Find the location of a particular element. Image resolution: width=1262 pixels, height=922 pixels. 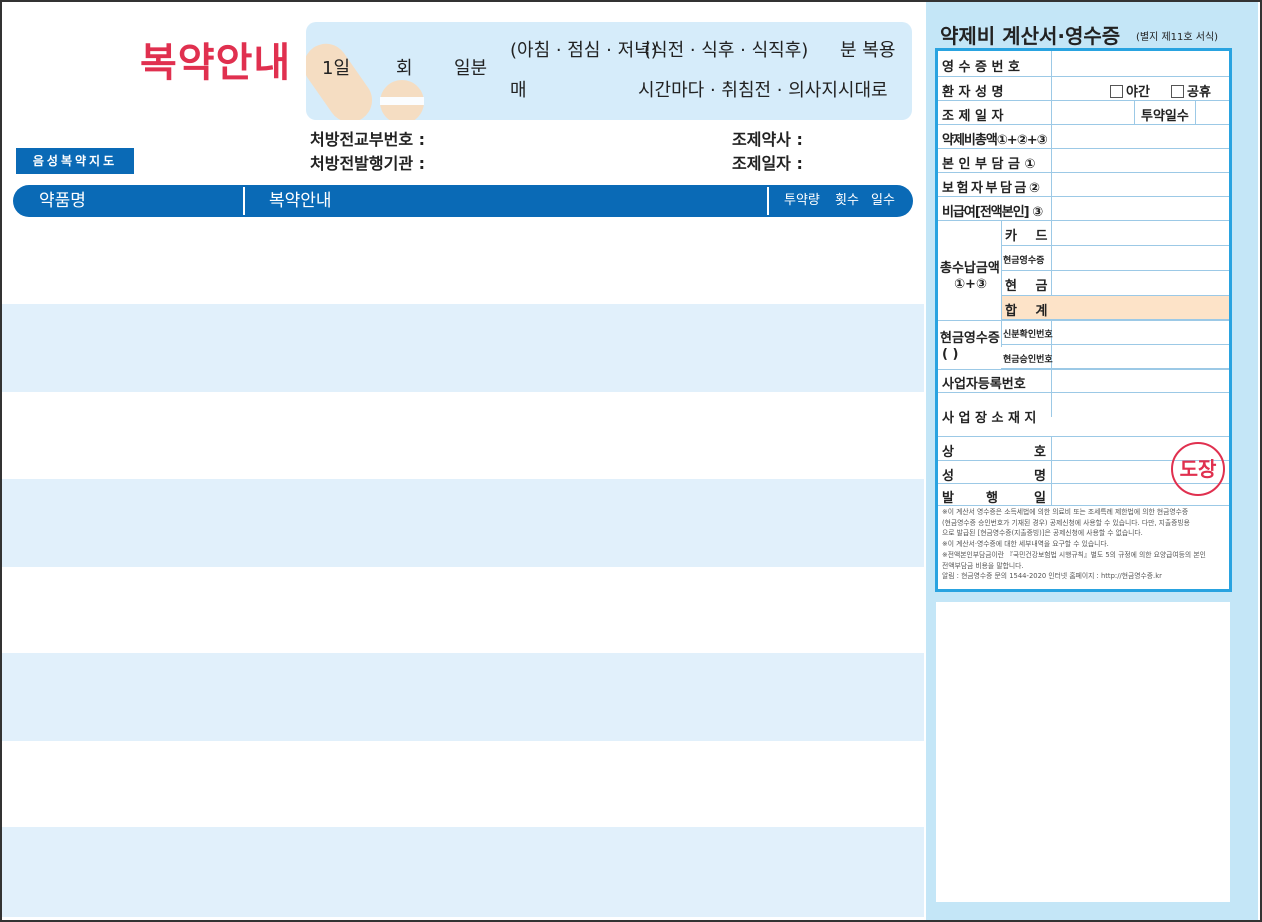

receipt-title: 약제비 계산서·영수증 is located at coordinates (1030, 36).